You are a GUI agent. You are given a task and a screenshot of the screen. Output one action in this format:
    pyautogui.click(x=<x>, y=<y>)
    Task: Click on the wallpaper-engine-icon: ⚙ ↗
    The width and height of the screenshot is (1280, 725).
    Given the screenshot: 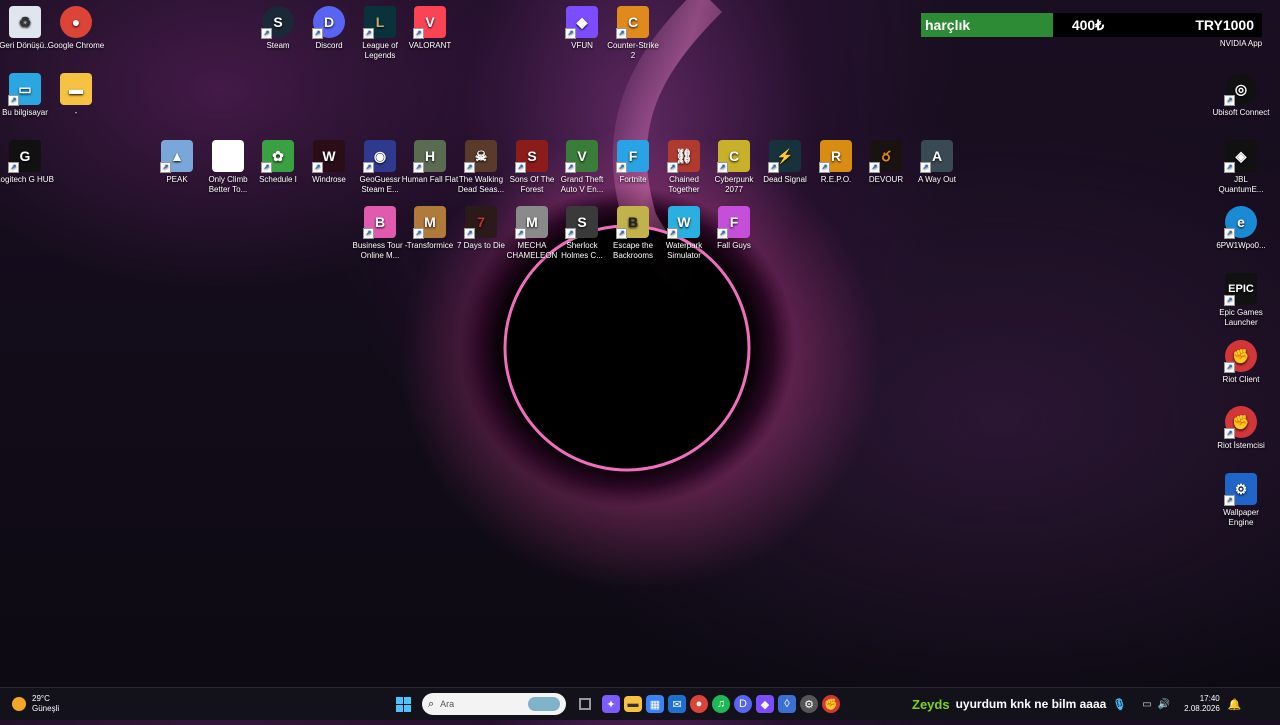 What is the action you would take?
    pyautogui.click(x=1240, y=489)
    